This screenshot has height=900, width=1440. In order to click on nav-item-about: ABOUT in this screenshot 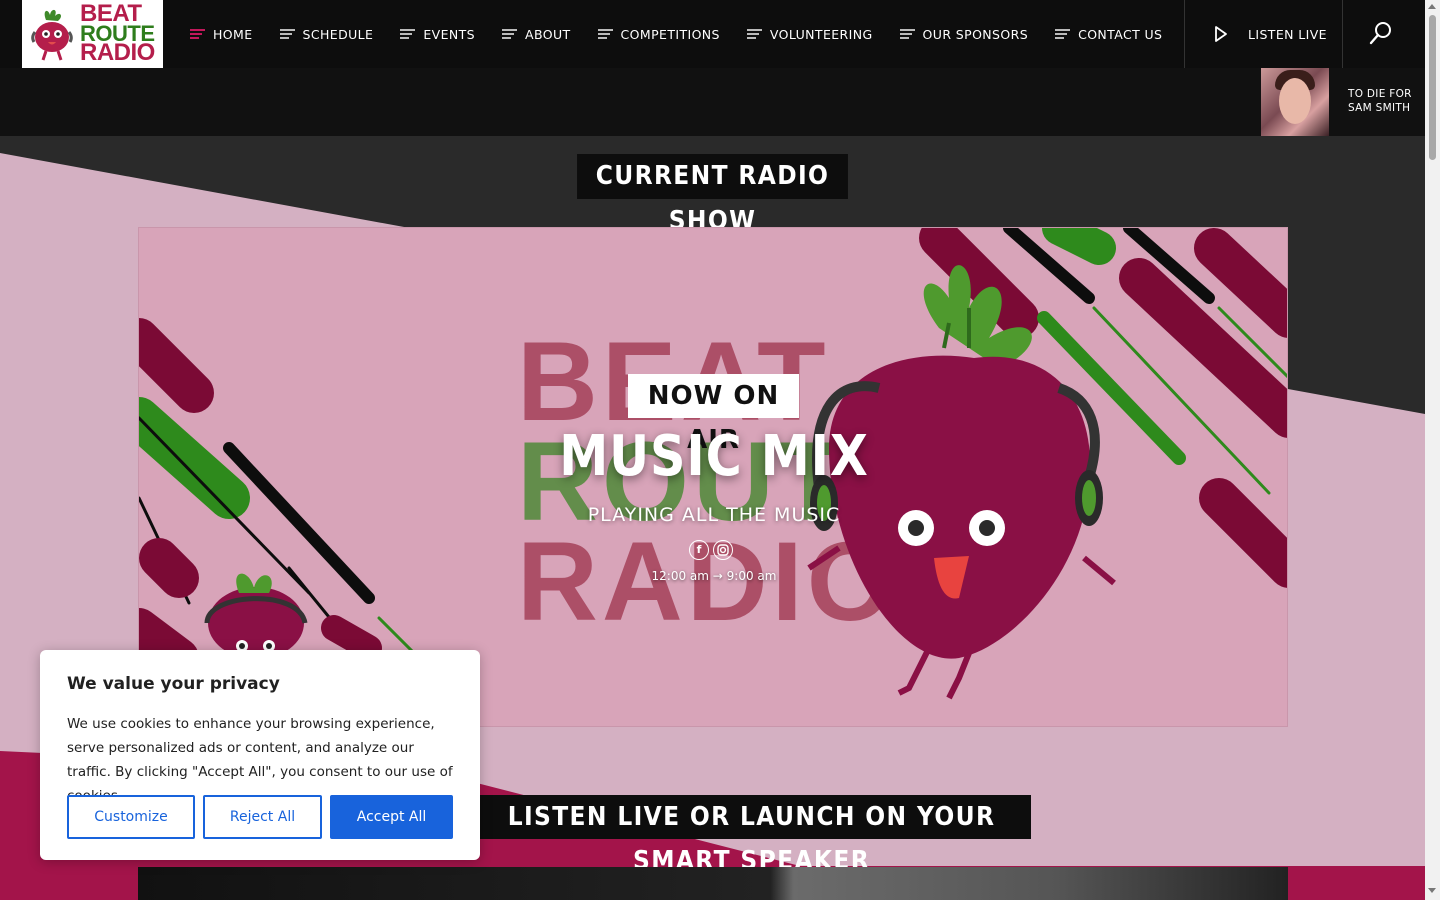, I will do `click(536, 34)`.